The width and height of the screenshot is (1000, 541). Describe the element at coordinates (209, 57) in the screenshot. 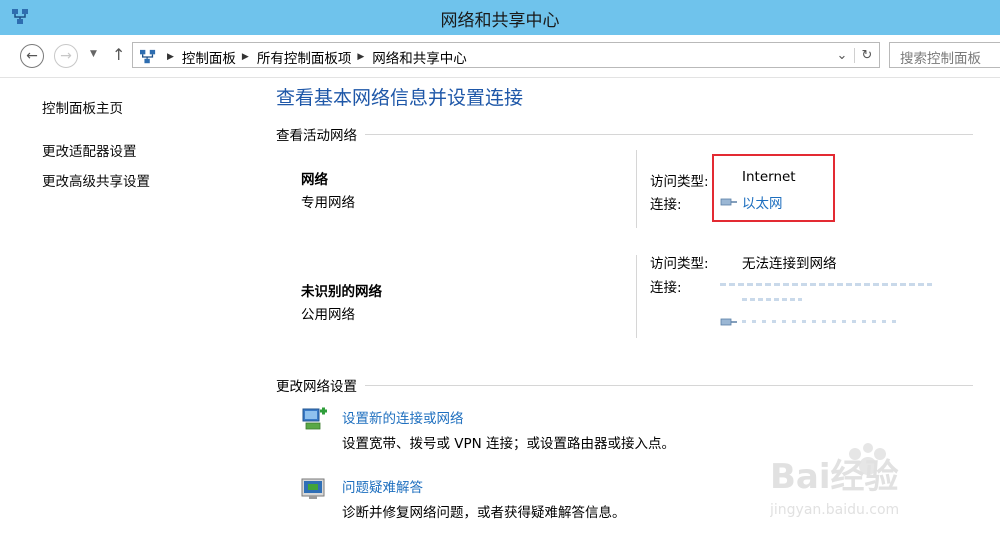

I see `breadcrumb-item-control-panel: 控制面板` at that location.